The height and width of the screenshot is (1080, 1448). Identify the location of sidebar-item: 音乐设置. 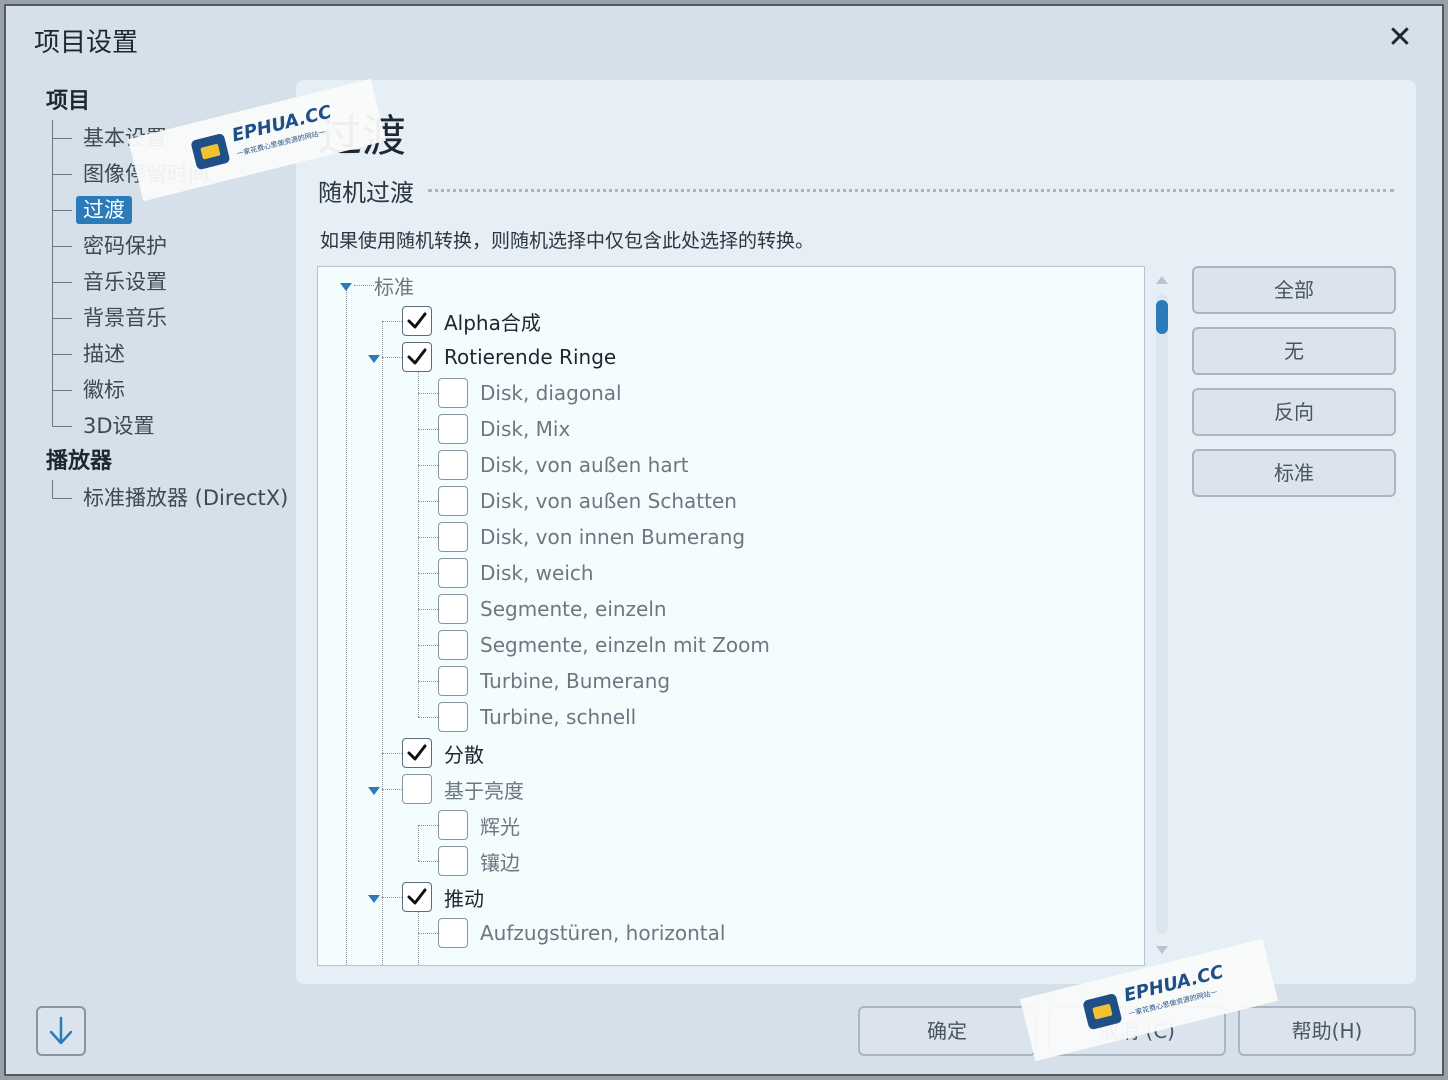
(171, 282).